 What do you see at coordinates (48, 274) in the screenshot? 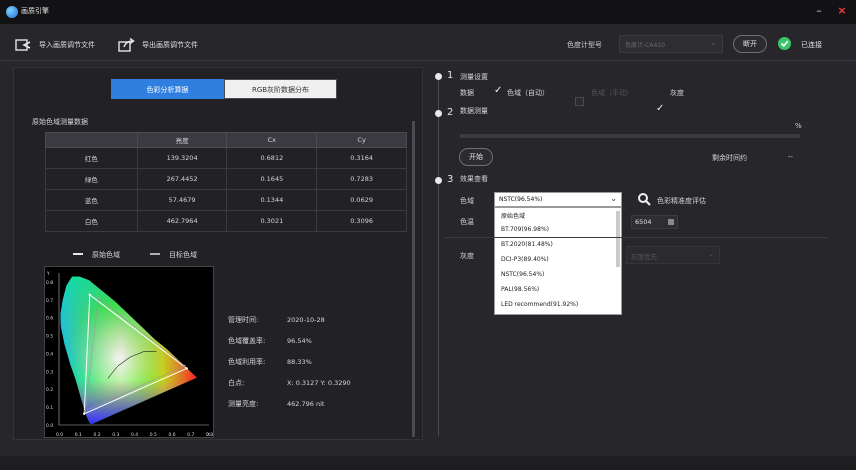
I see `y-axis-label: Y` at bounding box center [48, 274].